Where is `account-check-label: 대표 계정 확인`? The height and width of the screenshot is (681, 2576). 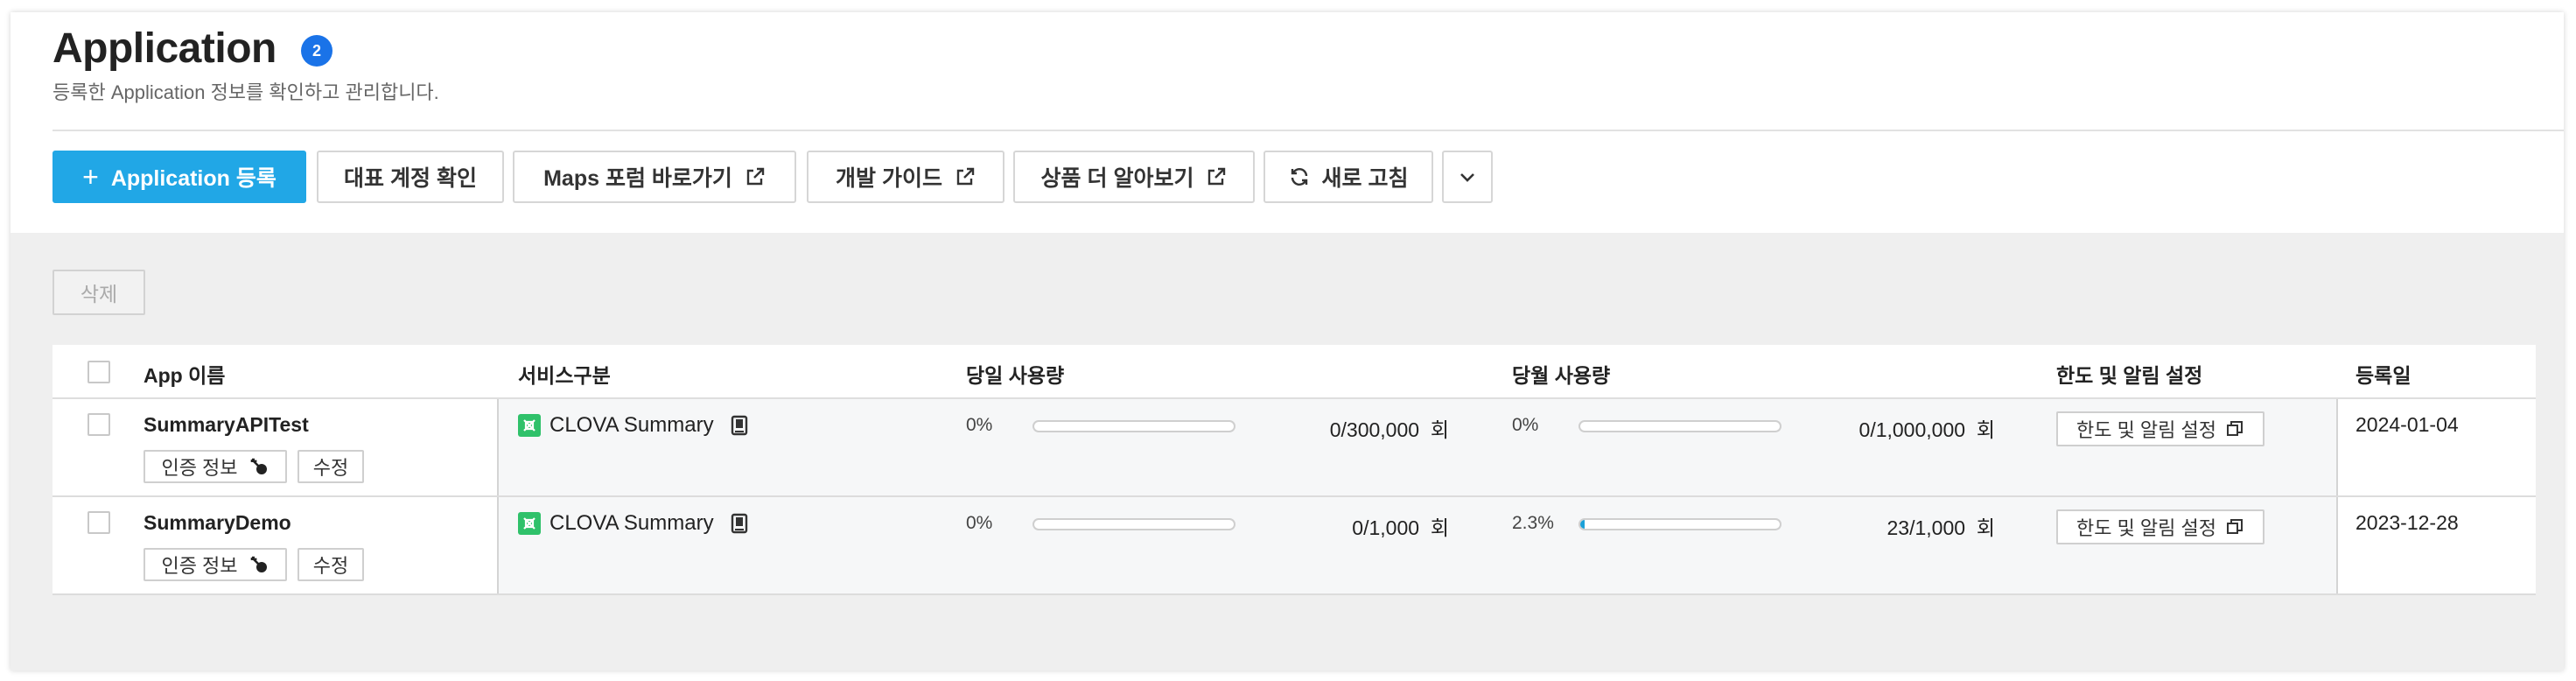 account-check-label: 대표 계정 확인 is located at coordinates (410, 178).